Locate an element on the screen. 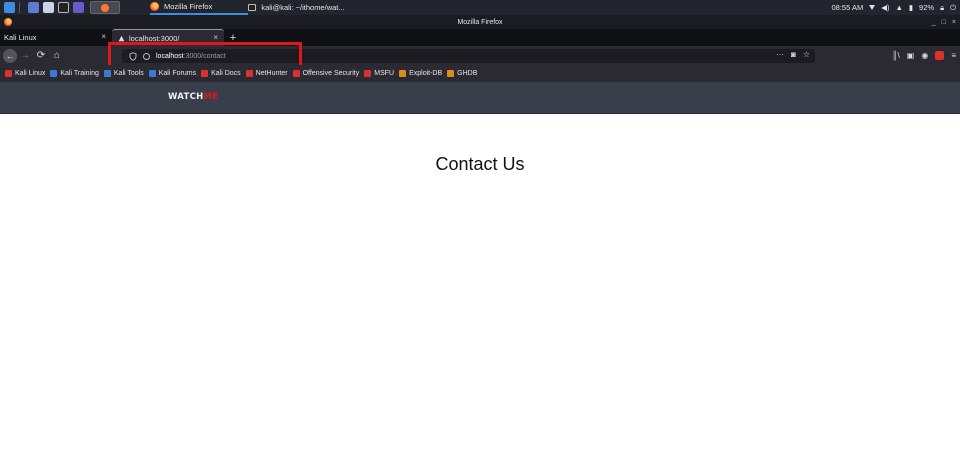 This screenshot has width=960, height=475. bookmark-label: Kali Linux is located at coordinates (30, 73).